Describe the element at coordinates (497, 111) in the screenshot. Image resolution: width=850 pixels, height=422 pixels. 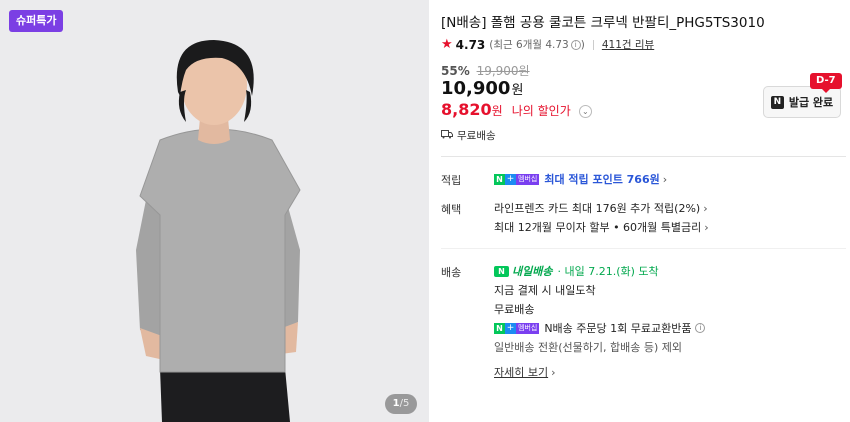
I see `my-price-unit: 원` at that location.